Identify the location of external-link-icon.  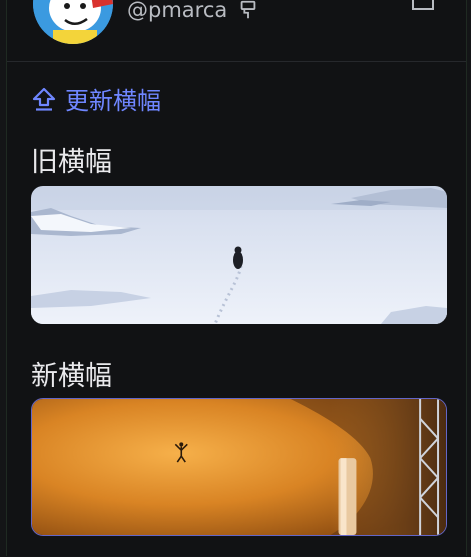
(423, 6).